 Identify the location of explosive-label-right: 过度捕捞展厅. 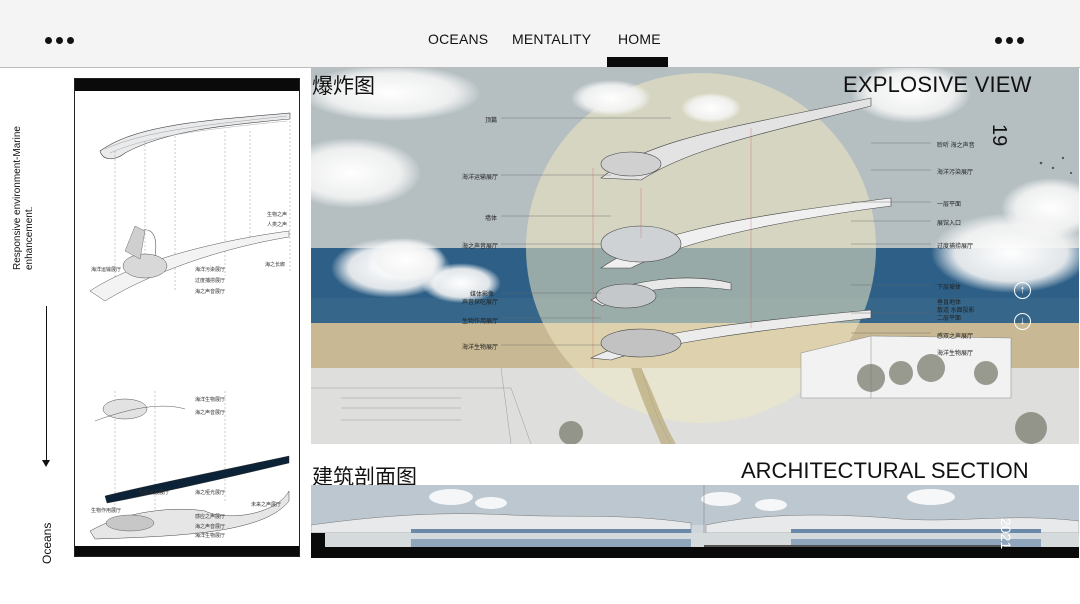
(955, 247).